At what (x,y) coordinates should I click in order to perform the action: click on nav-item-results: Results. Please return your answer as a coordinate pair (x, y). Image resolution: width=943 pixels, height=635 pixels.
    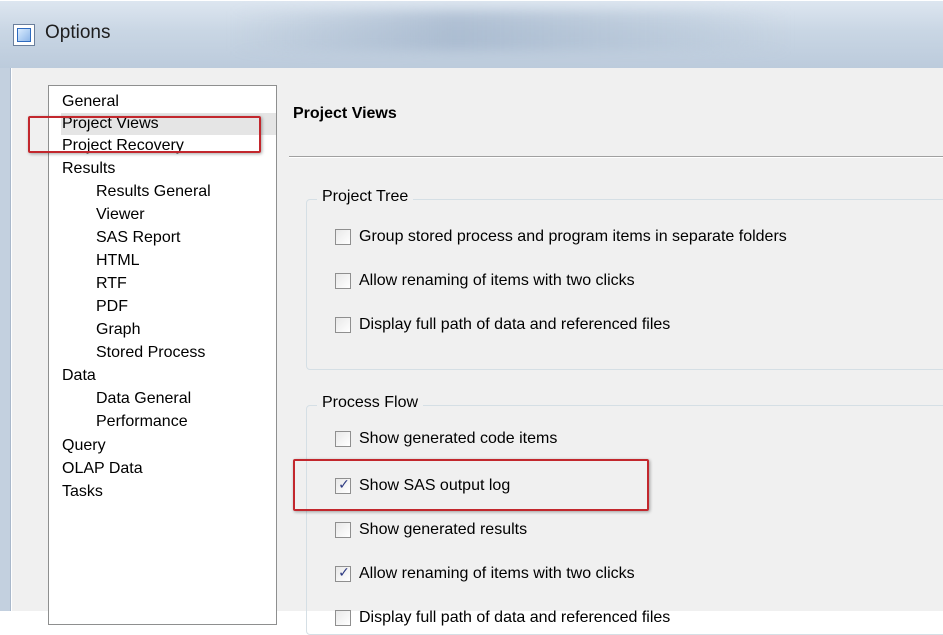
    Looking at the image, I should click on (88, 169).